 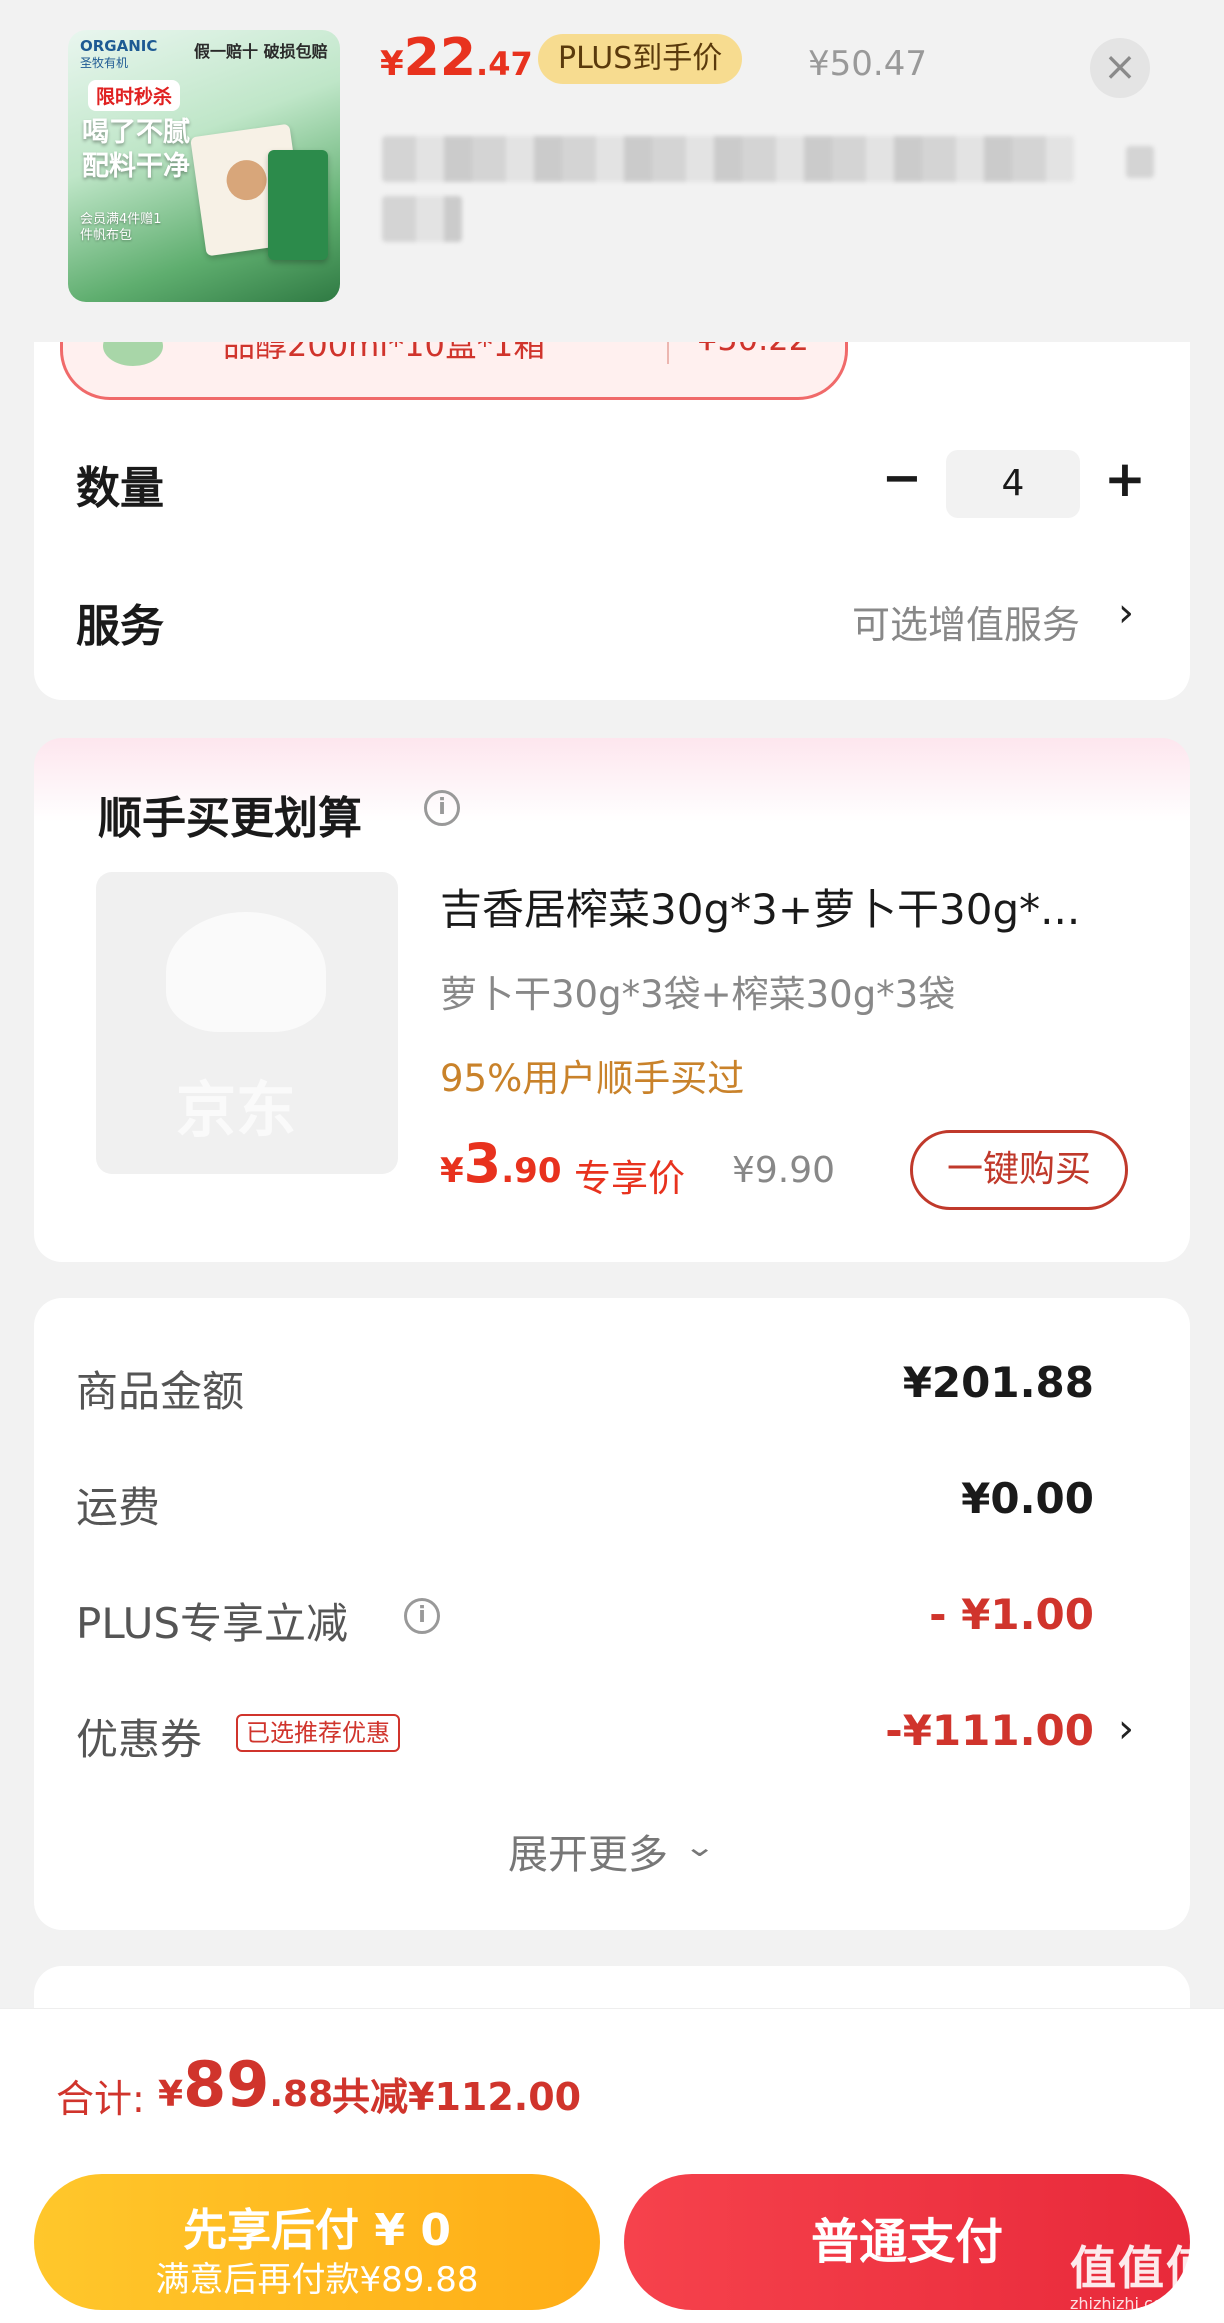 I want to click on service-option-link: 可选增值服务, so click(x=966, y=621).